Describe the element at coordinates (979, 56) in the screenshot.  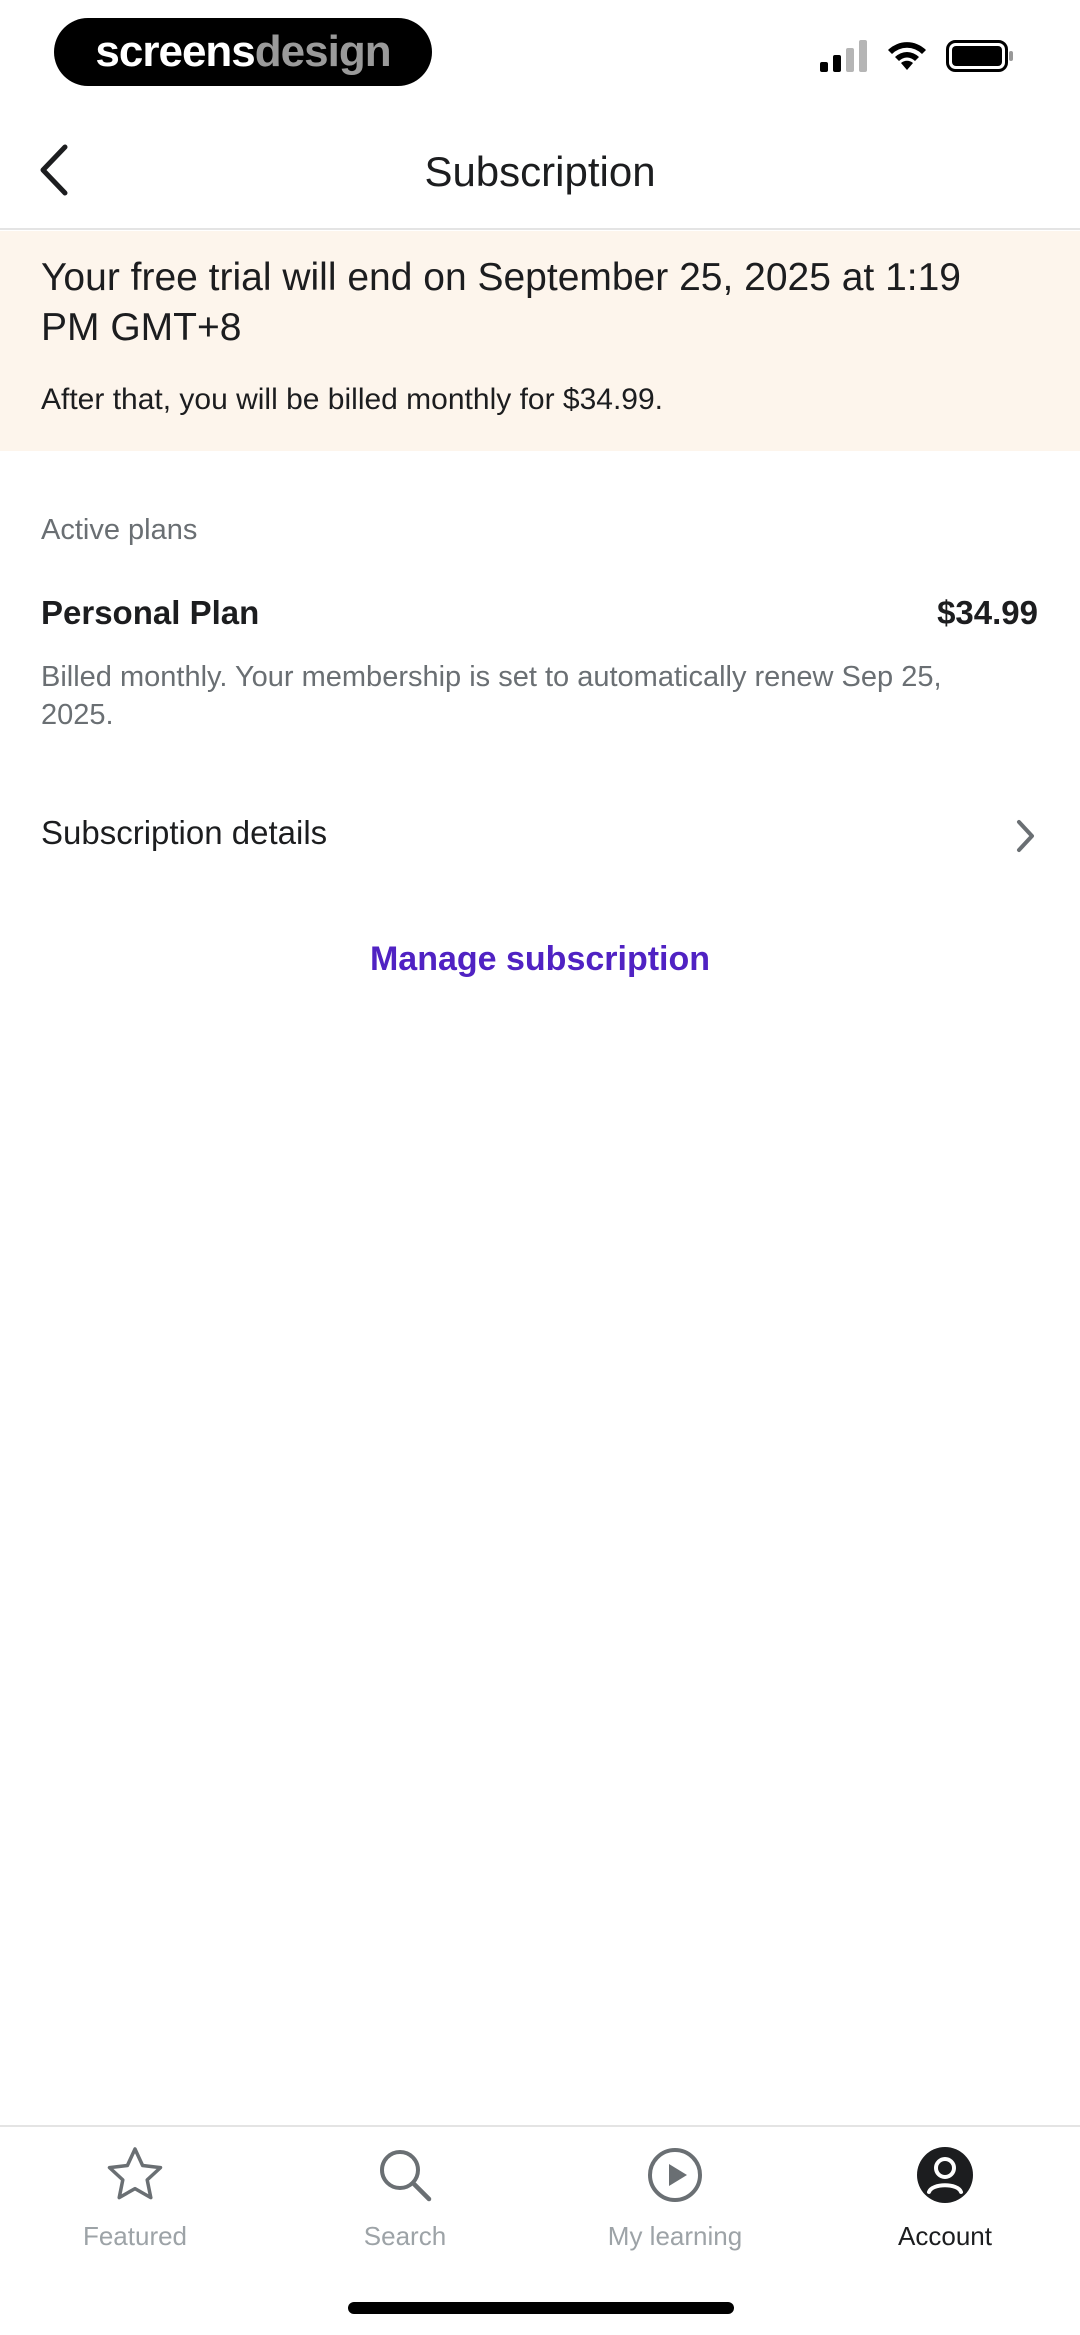
I see `battery-icon` at that location.